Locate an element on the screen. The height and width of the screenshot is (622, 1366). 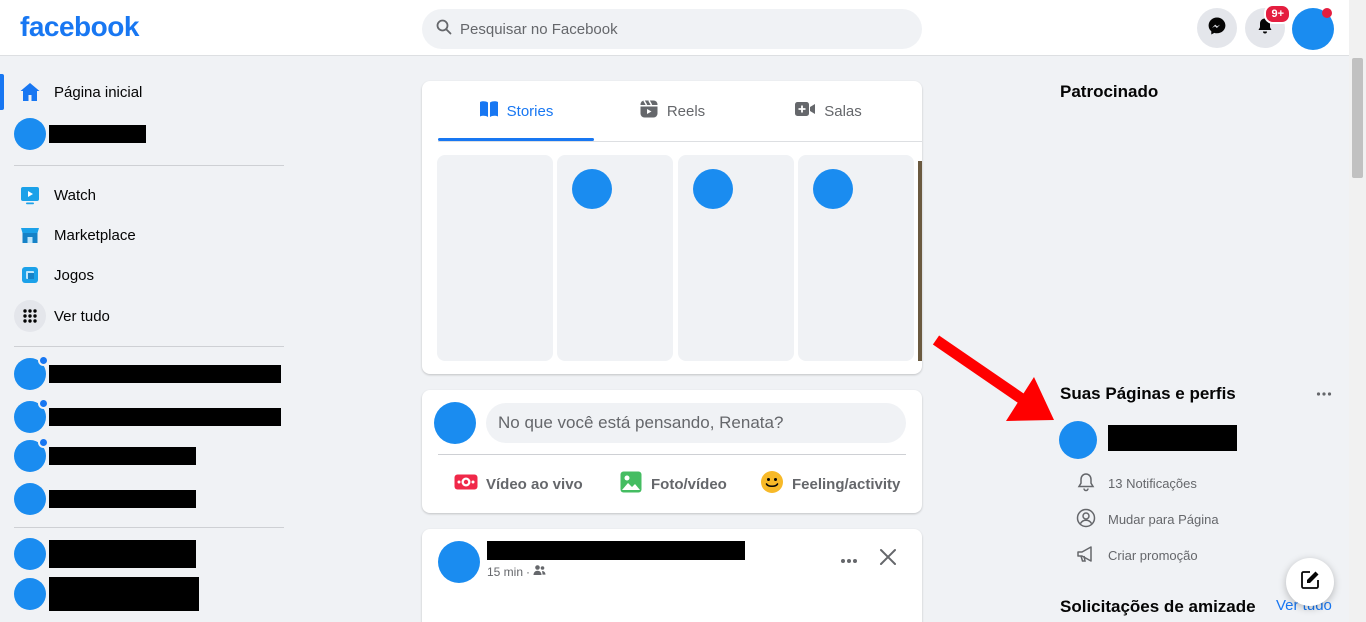
notifications-button: 9+ is located at coordinates (1268, 26).